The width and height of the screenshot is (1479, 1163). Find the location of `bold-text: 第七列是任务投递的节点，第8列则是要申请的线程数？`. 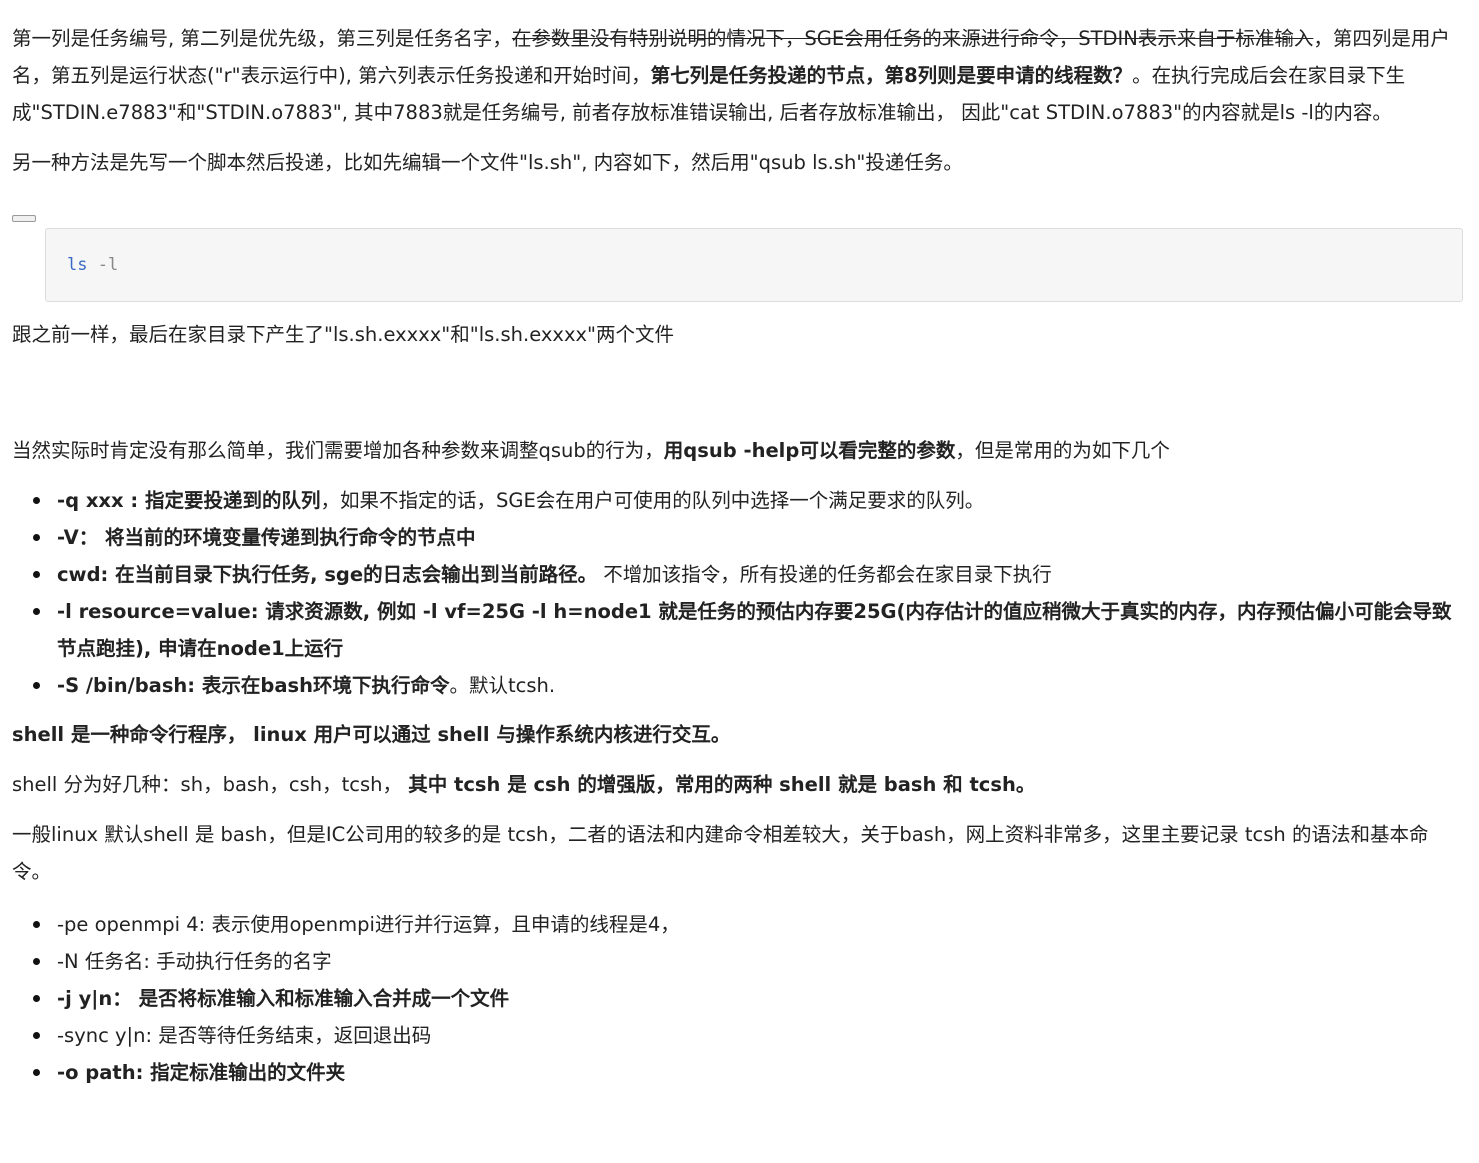

bold-text: 第七列是任务投递的节点，第8列则是要申请的线程数？ is located at coordinates (891, 75).